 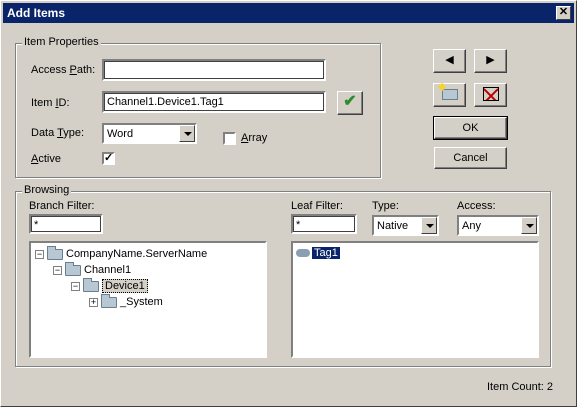 I want to click on arrow-left-icon: ◀, so click(x=449, y=60).